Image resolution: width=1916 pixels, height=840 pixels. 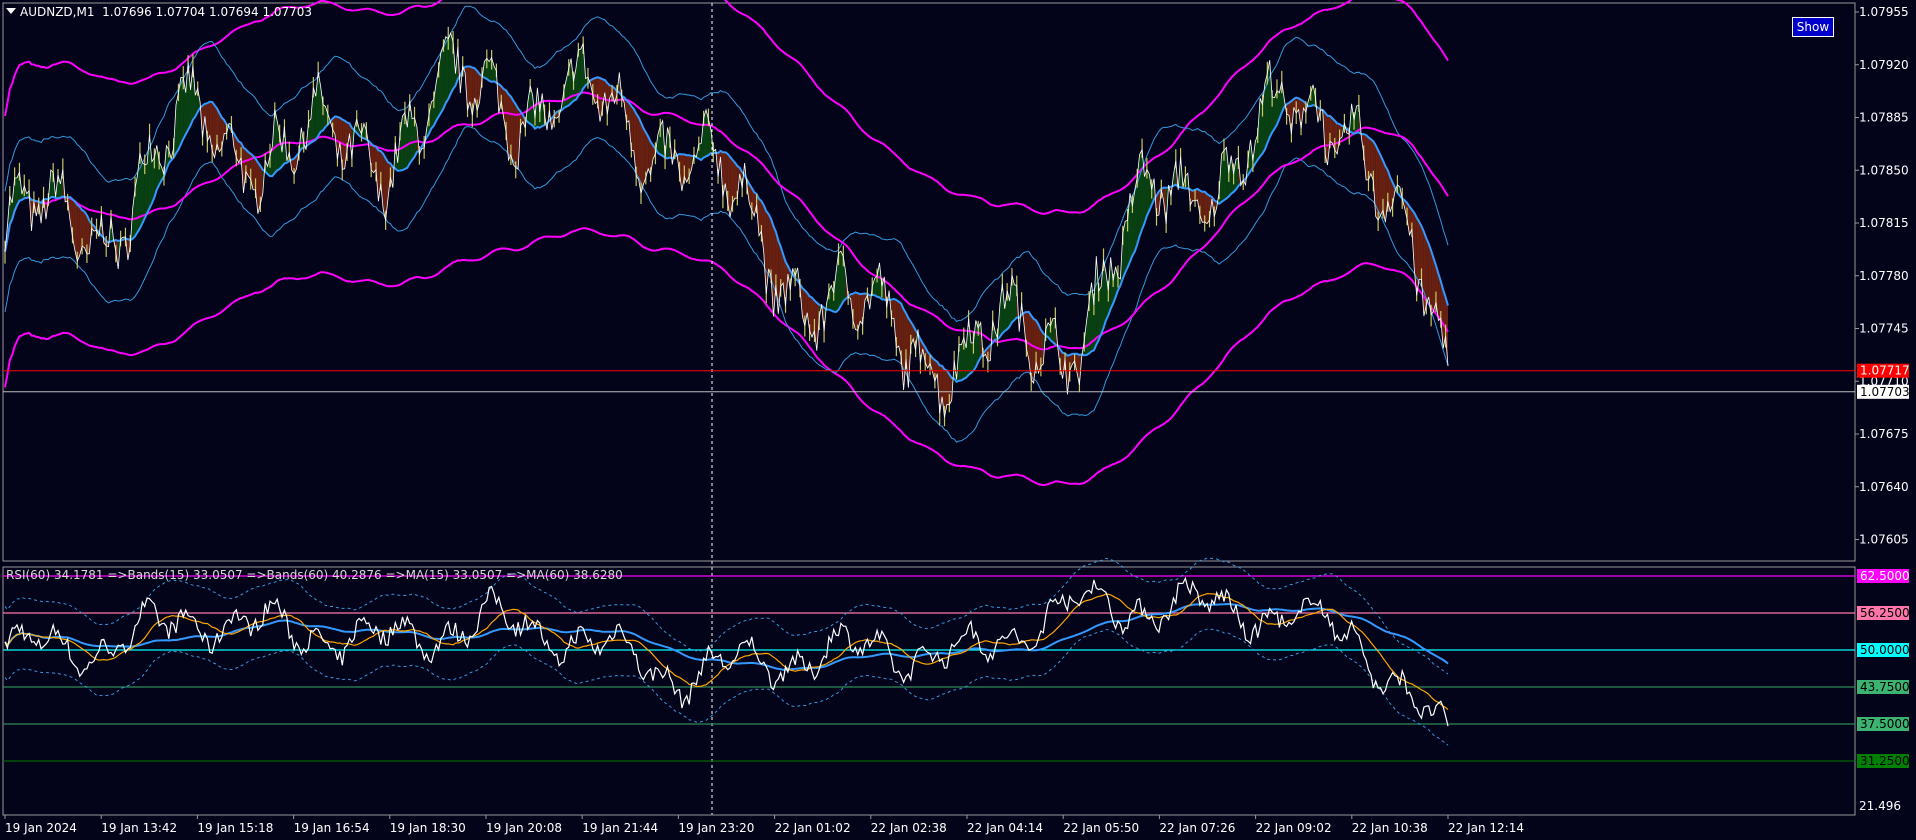 What do you see at coordinates (1884, 329) in the screenshot?
I see `price-tick-label: 1.07745` at bounding box center [1884, 329].